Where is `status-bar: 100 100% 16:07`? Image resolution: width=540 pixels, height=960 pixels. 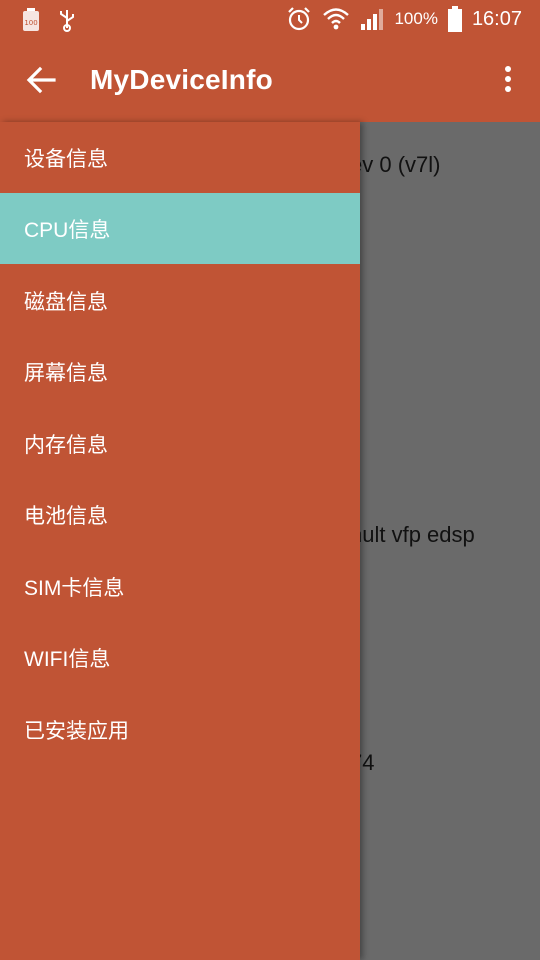
status-bar: 100 100% 16:07 is located at coordinates (270, 20).